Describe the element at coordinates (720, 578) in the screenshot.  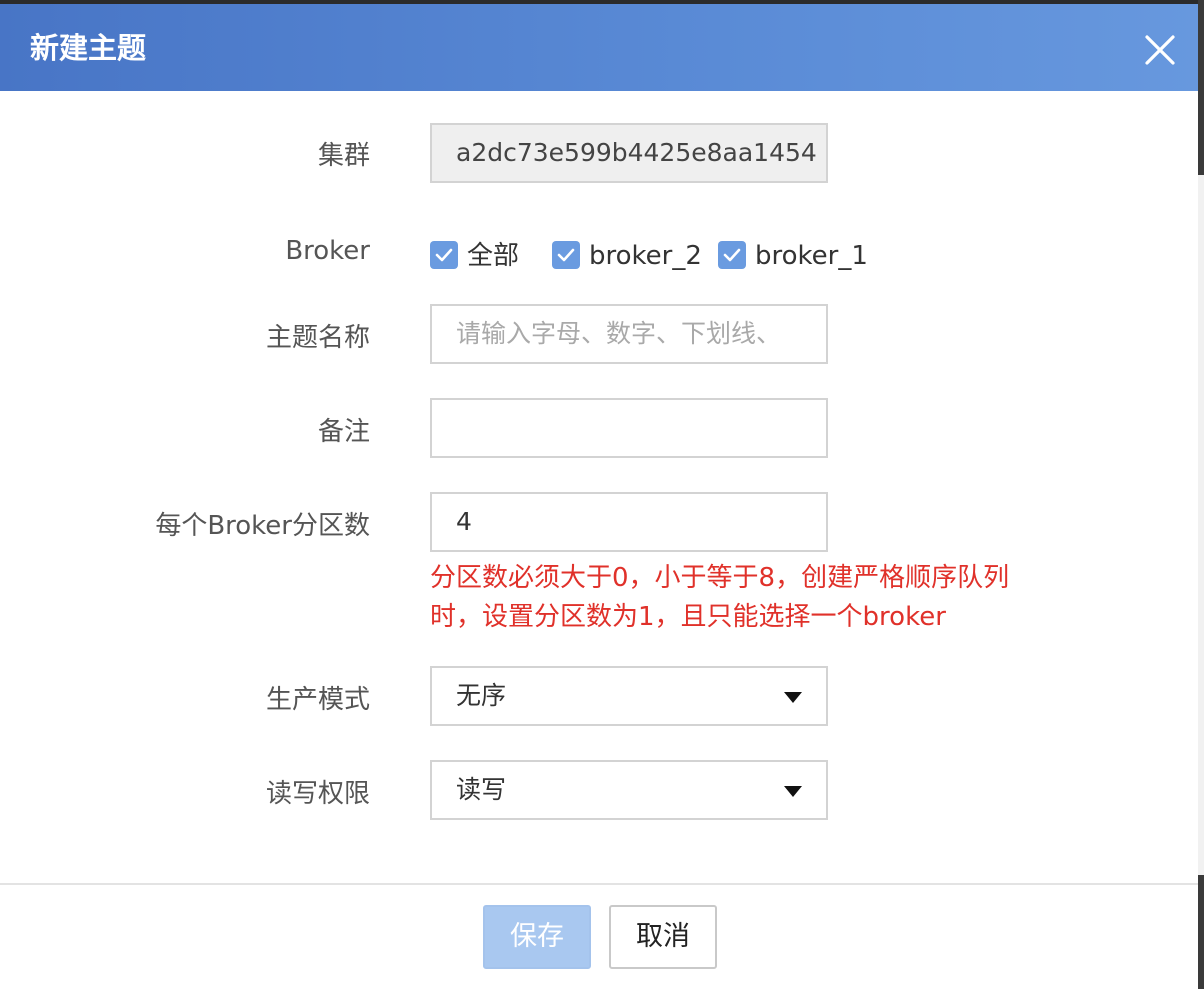
I see `partitions-hint-line-1: 分区数必须大于0，小于等于8，创建严格顺序队列` at that location.